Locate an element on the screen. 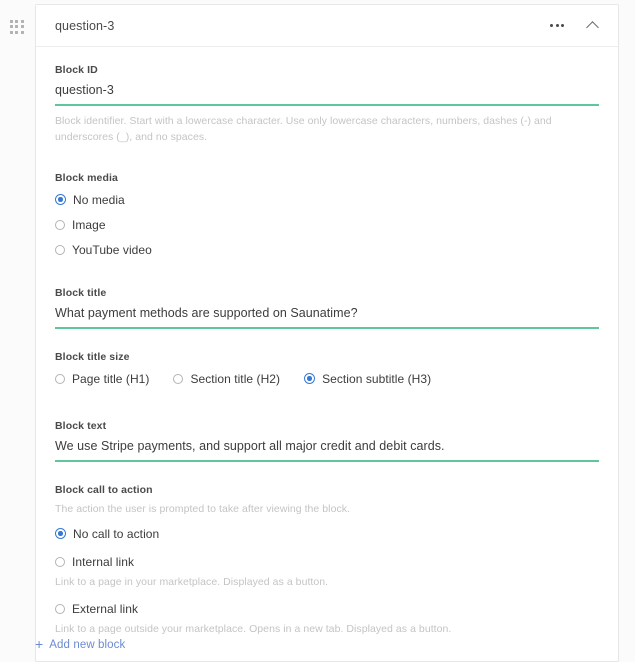 This screenshot has height=662, width=635. field-block-media: Block media No media Image YouTube video is located at coordinates (327, 214).